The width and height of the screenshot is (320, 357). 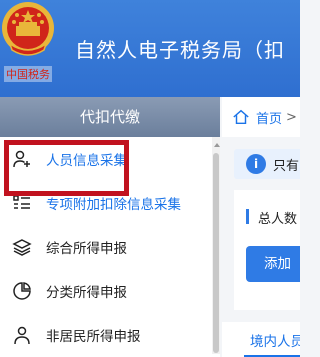 I want to click on list-icon, so click(x=21, y=202).